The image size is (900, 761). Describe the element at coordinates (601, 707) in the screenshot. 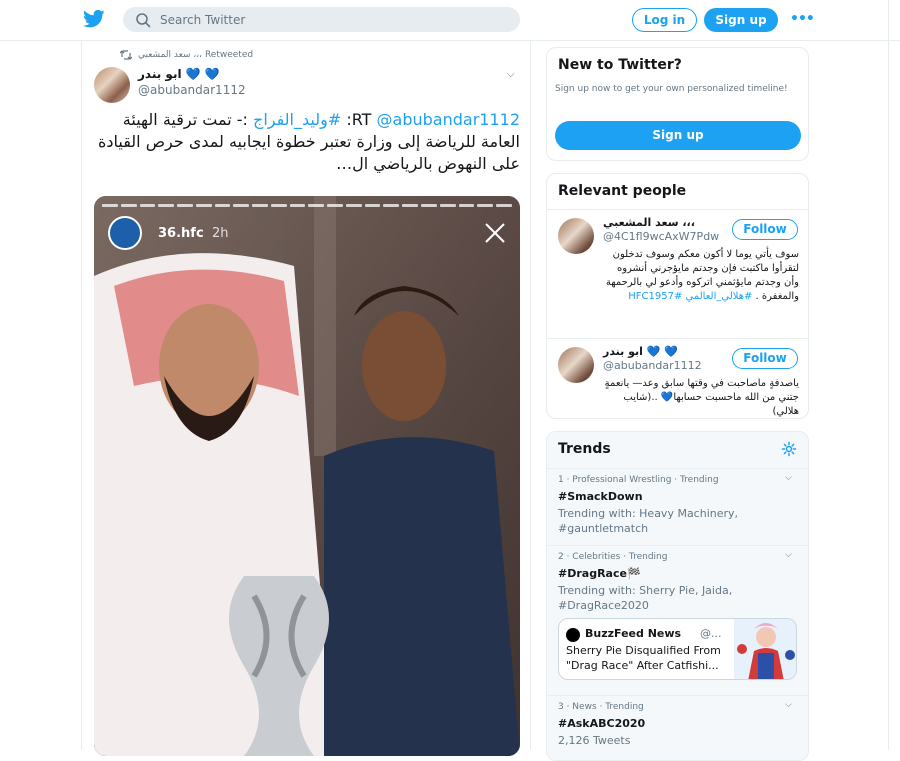

I see `trend-meta: 3 · News · Trending` at that location.